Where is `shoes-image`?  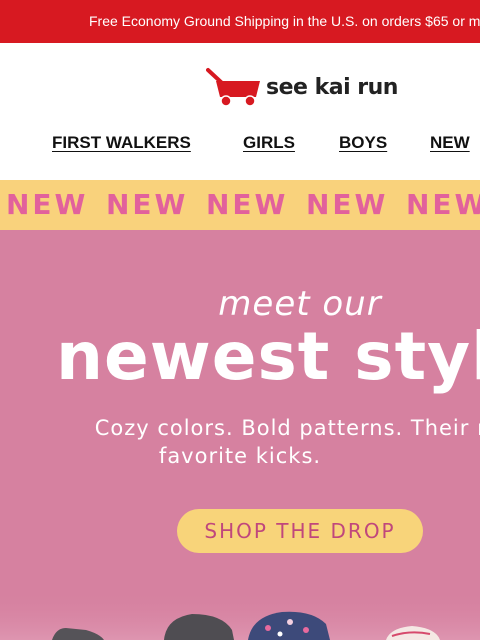 shoes-image is located at coordinates (240, 615).